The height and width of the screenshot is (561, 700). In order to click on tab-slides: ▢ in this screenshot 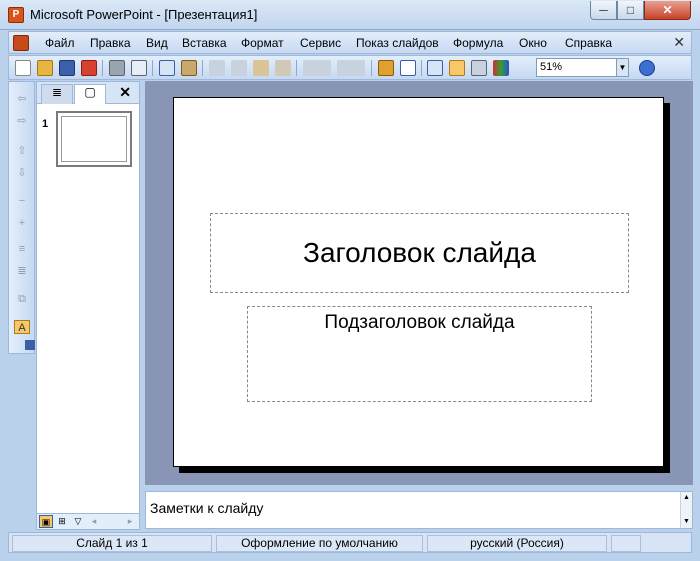, I will do `click(90, 94)`.